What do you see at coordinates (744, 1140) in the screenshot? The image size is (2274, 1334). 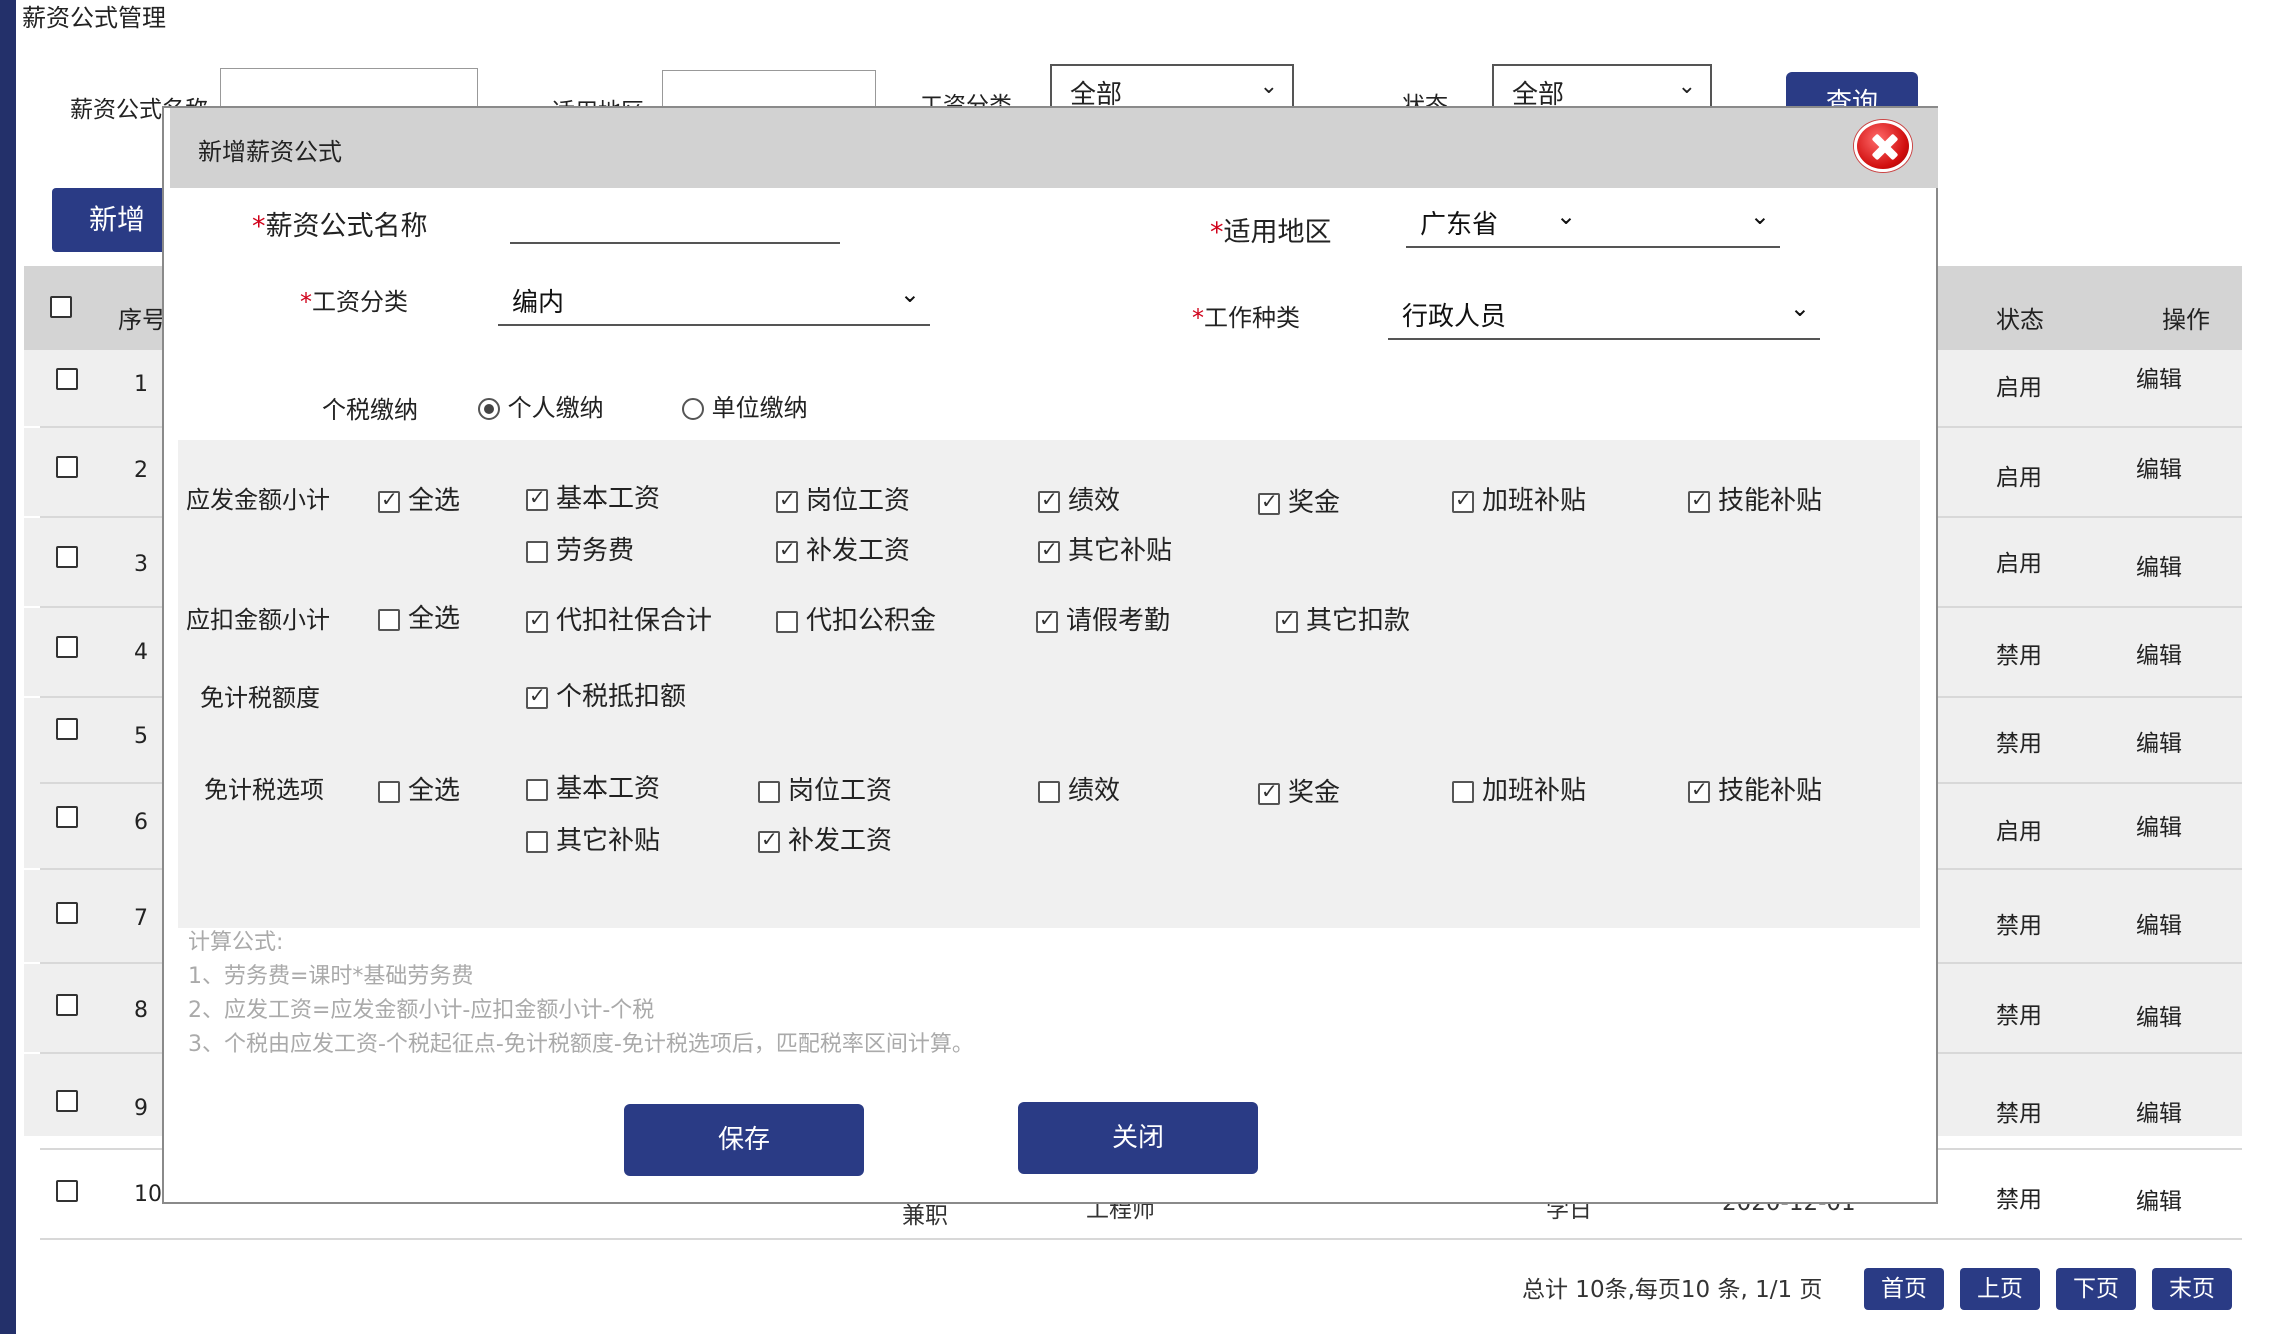 I see `save-button: 保存` at bounding box center [744, 1140].